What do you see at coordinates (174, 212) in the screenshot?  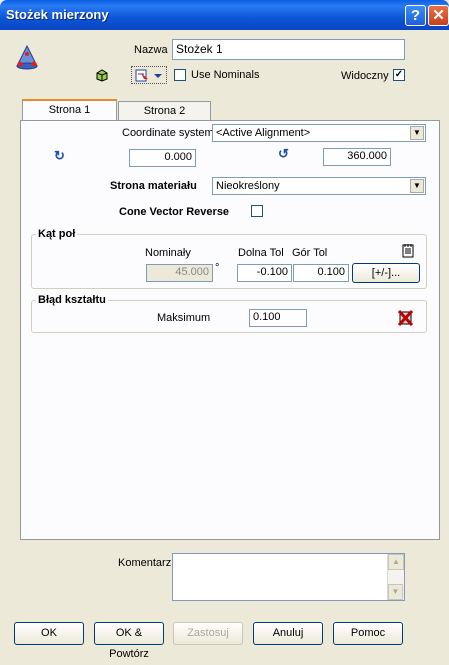 I see `cone-vector-reverse-label: Cone Vector Reverse` at bounding box center [174, 212].